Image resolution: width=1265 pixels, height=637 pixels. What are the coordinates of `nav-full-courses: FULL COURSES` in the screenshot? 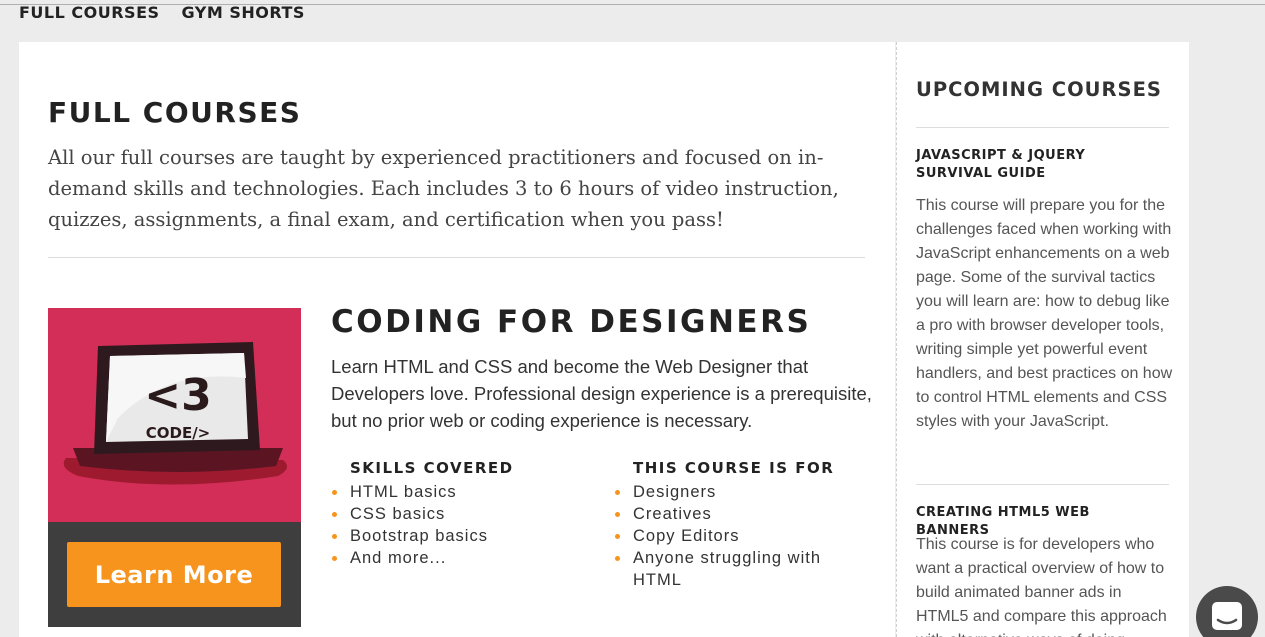 It's located at (89, 14).